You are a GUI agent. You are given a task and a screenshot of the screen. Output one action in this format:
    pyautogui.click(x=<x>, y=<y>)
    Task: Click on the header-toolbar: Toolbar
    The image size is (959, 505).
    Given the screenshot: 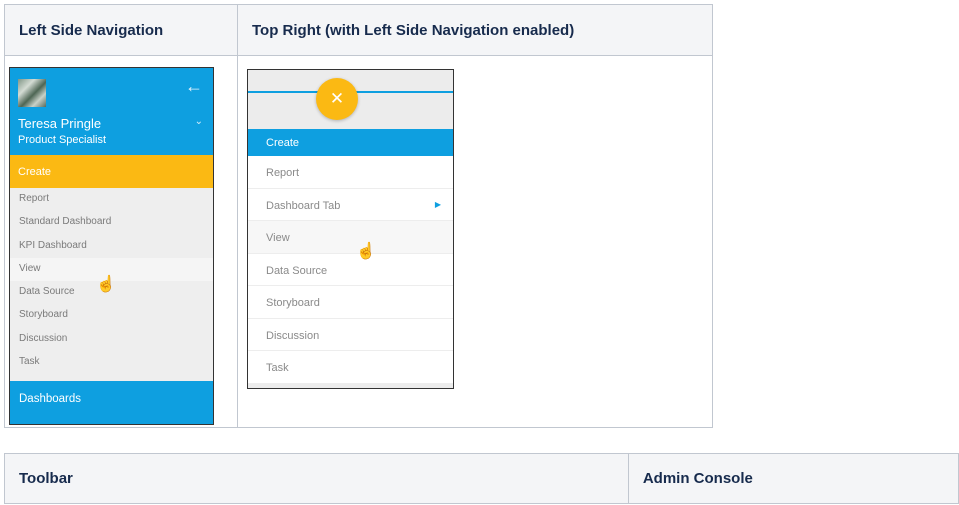 What is the action you would take?
    pyautogui.click(x=316, y=478)
    